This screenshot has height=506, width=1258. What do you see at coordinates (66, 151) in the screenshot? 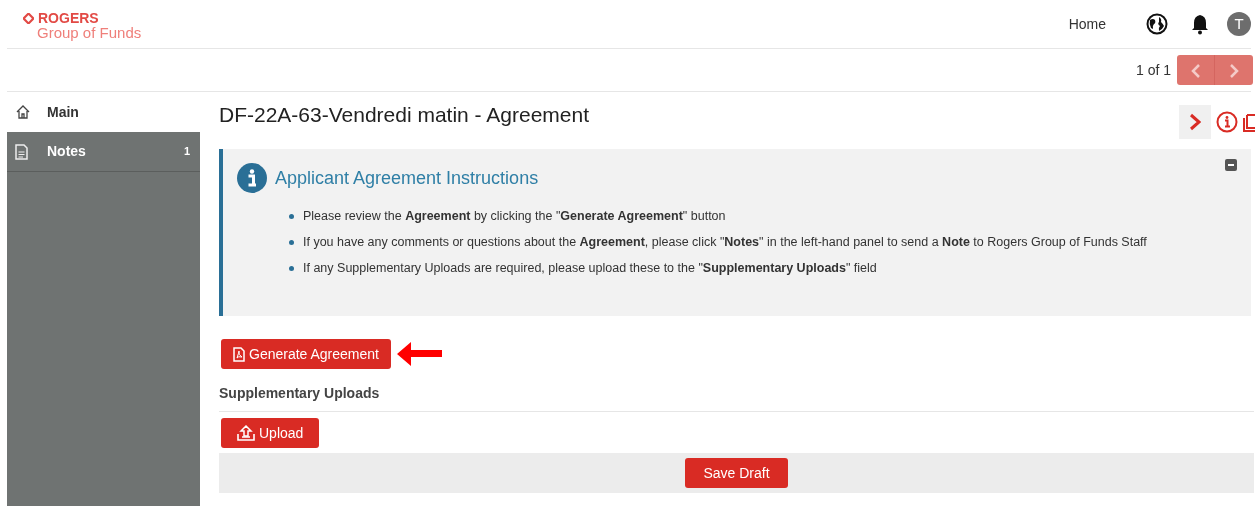
I see `sidebar-label: Notes` at bounding box center [66, 151].